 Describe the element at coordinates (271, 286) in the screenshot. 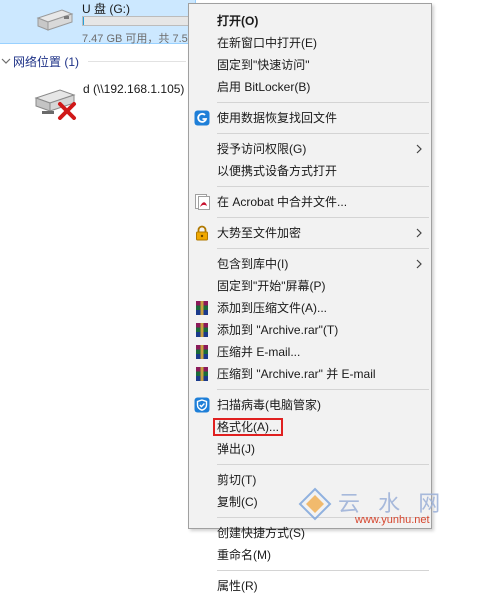

I see `menu-item-label: 固定到"开始"屏幕(P)` at that location.